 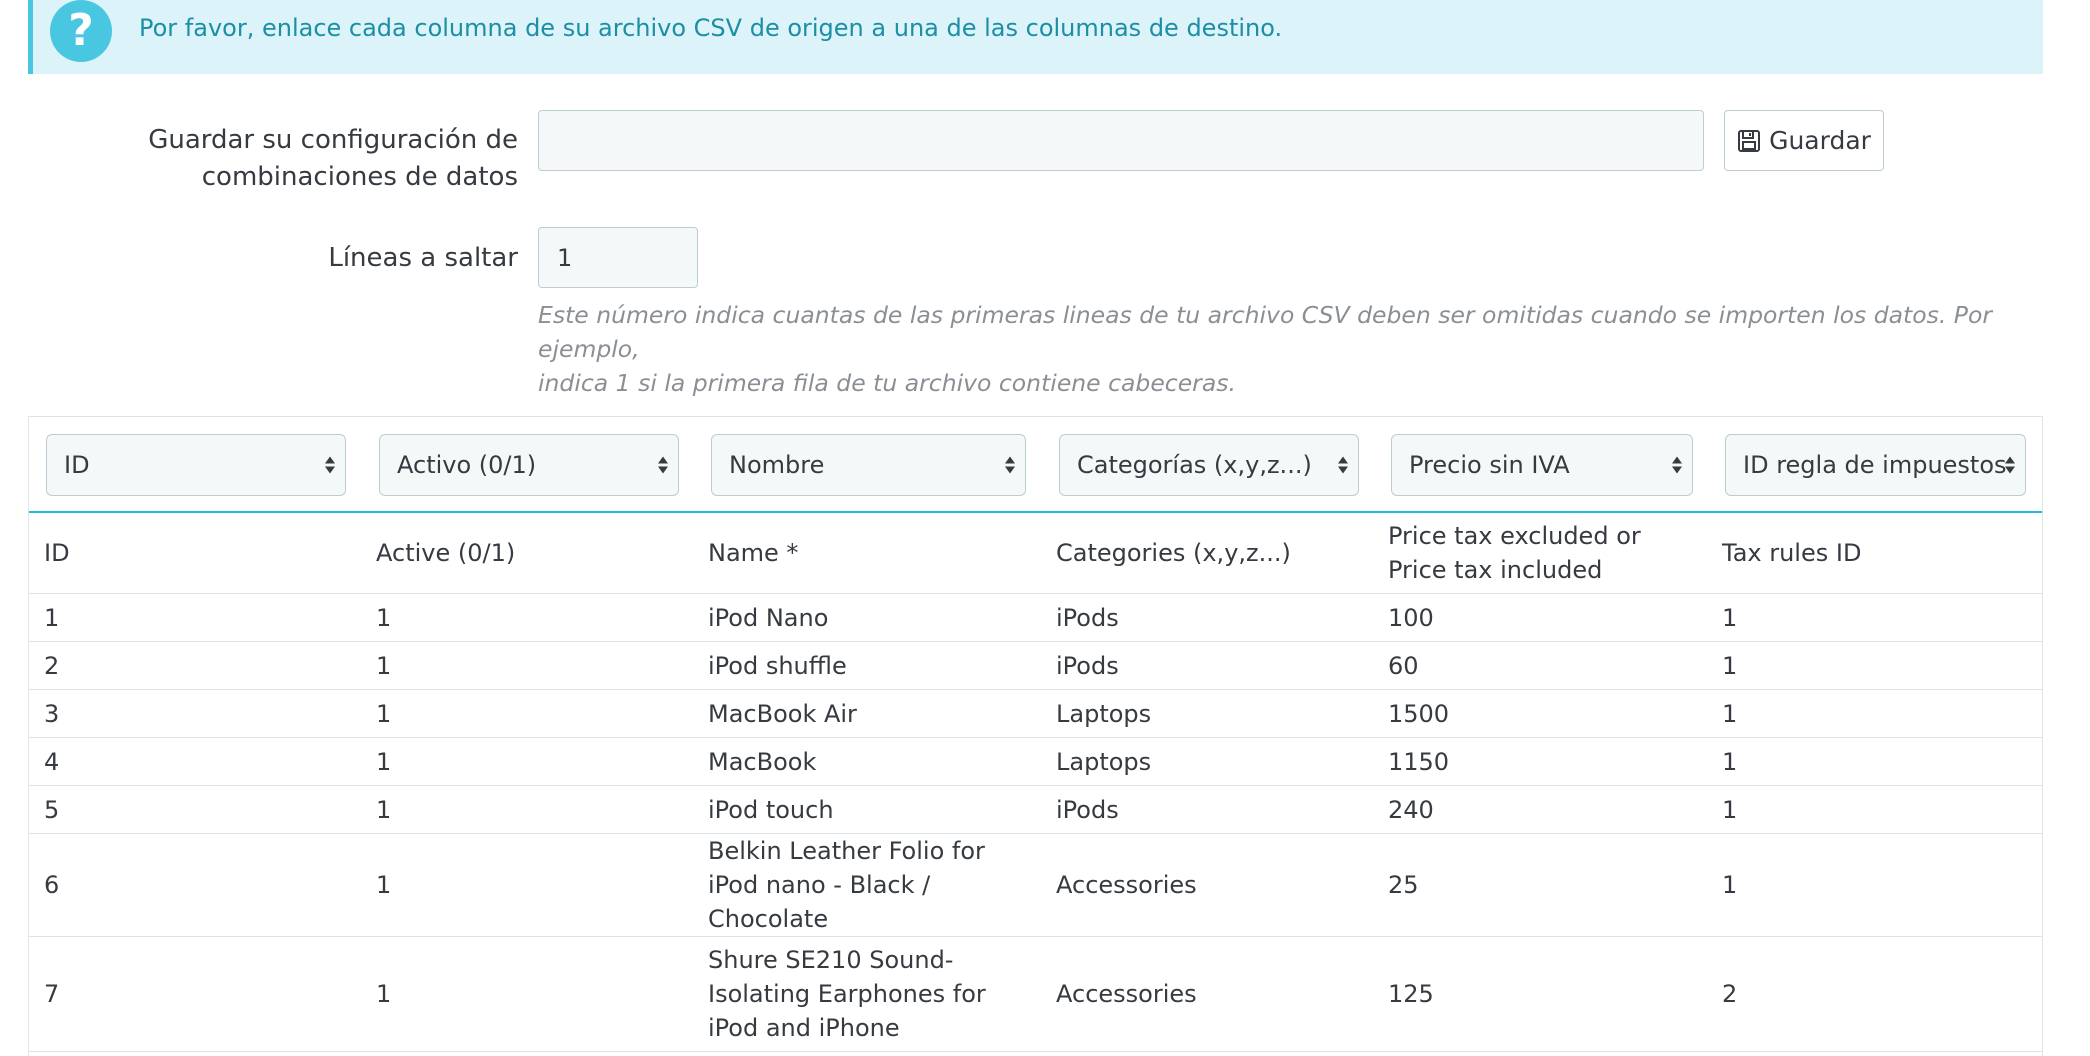 What do you see at coordinates (195, 617) in the screenshot?
I see `cell-id: 1` at bounding box center [195, 617].